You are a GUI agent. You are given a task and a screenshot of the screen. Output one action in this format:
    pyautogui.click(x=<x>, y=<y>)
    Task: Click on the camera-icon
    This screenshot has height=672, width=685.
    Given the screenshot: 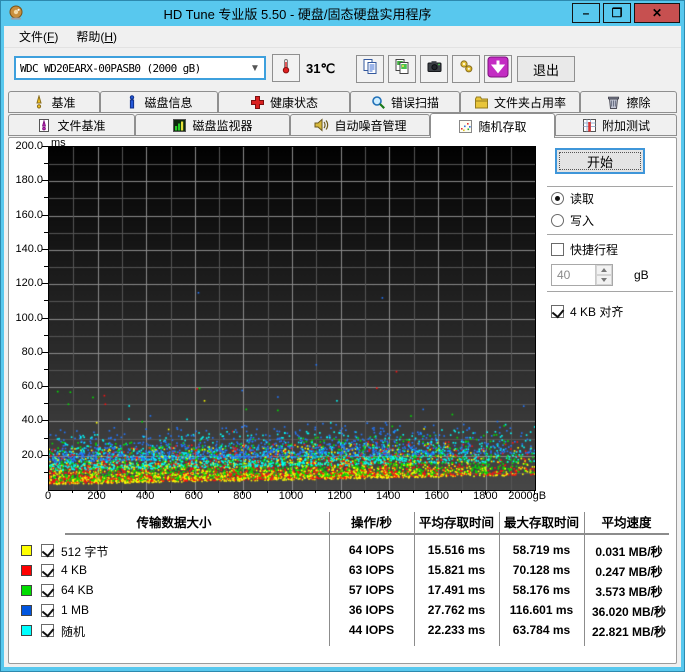 What is the action you would take?
    pyautogui.click(x=434, y=69)
    